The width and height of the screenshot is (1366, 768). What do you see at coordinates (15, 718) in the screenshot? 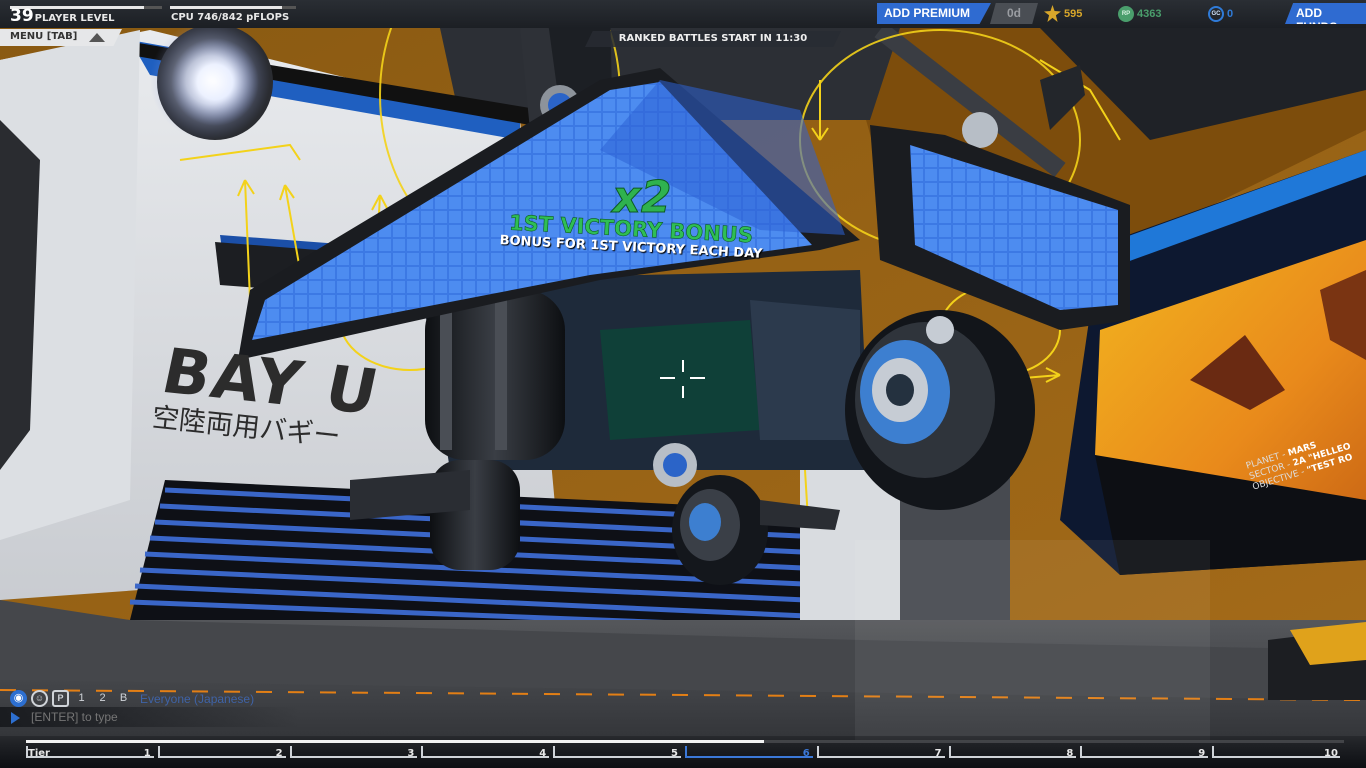
I see `chat-arrow-icon` at bounding box center [15, 718].